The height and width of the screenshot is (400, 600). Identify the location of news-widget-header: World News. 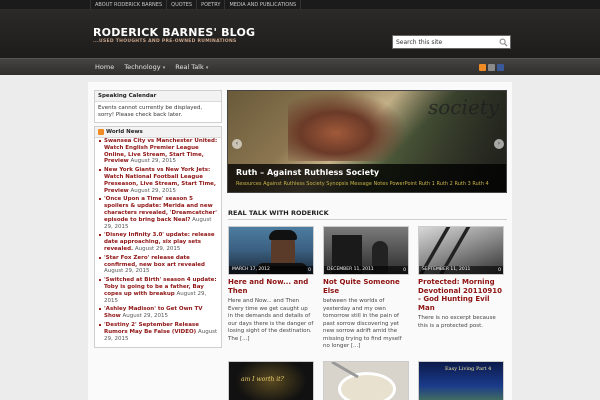
(158, 132).